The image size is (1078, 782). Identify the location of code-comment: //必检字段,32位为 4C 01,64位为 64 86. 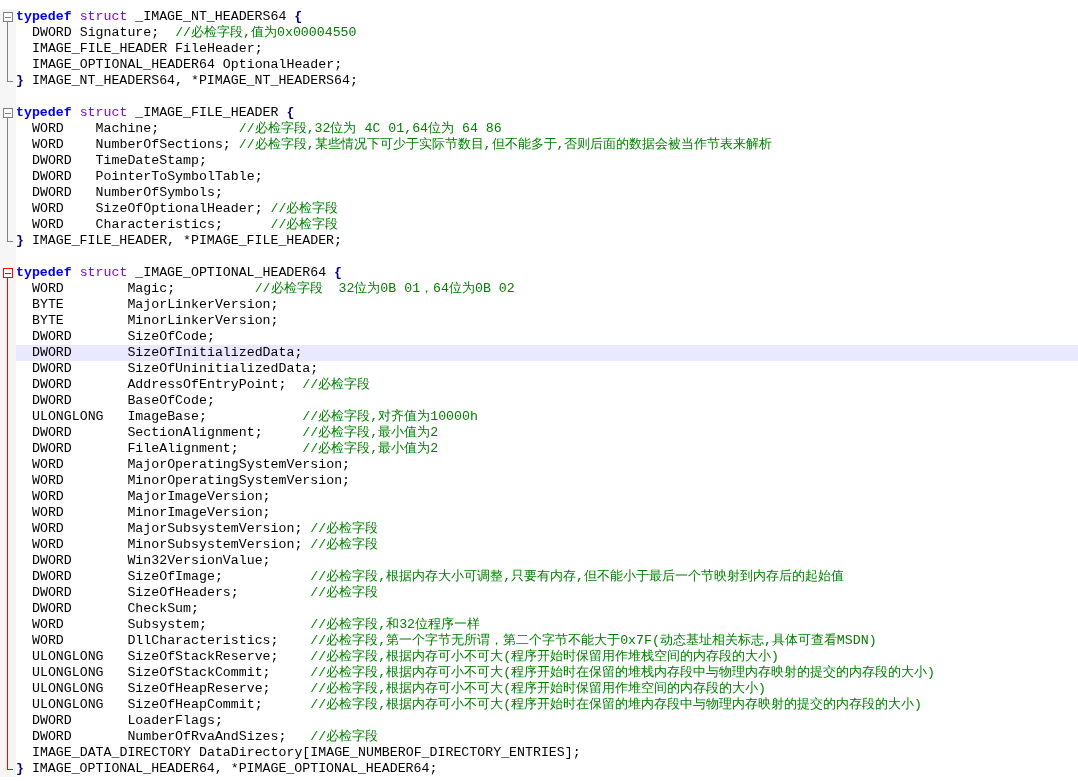
(370, 128).